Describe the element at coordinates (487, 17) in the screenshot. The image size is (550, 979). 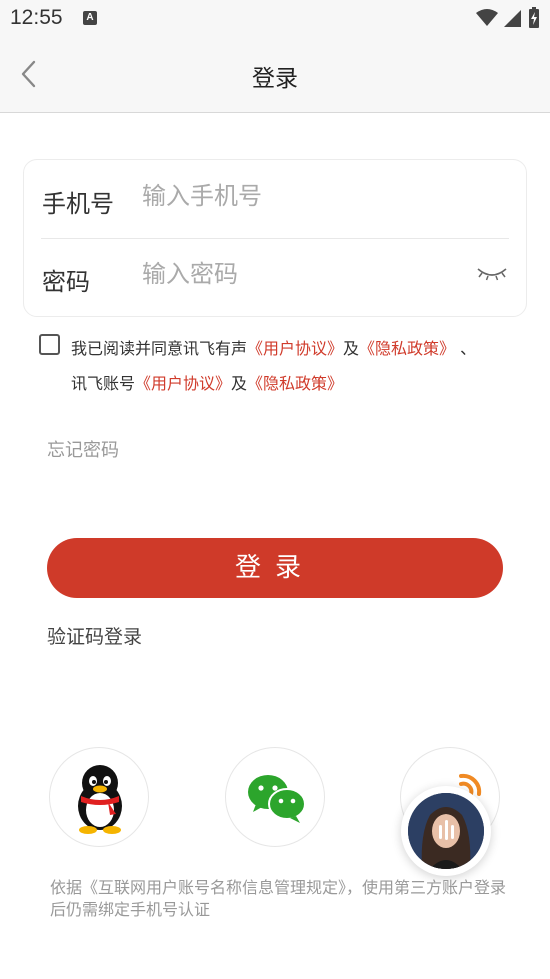
I see `wifi-icon` at that location.